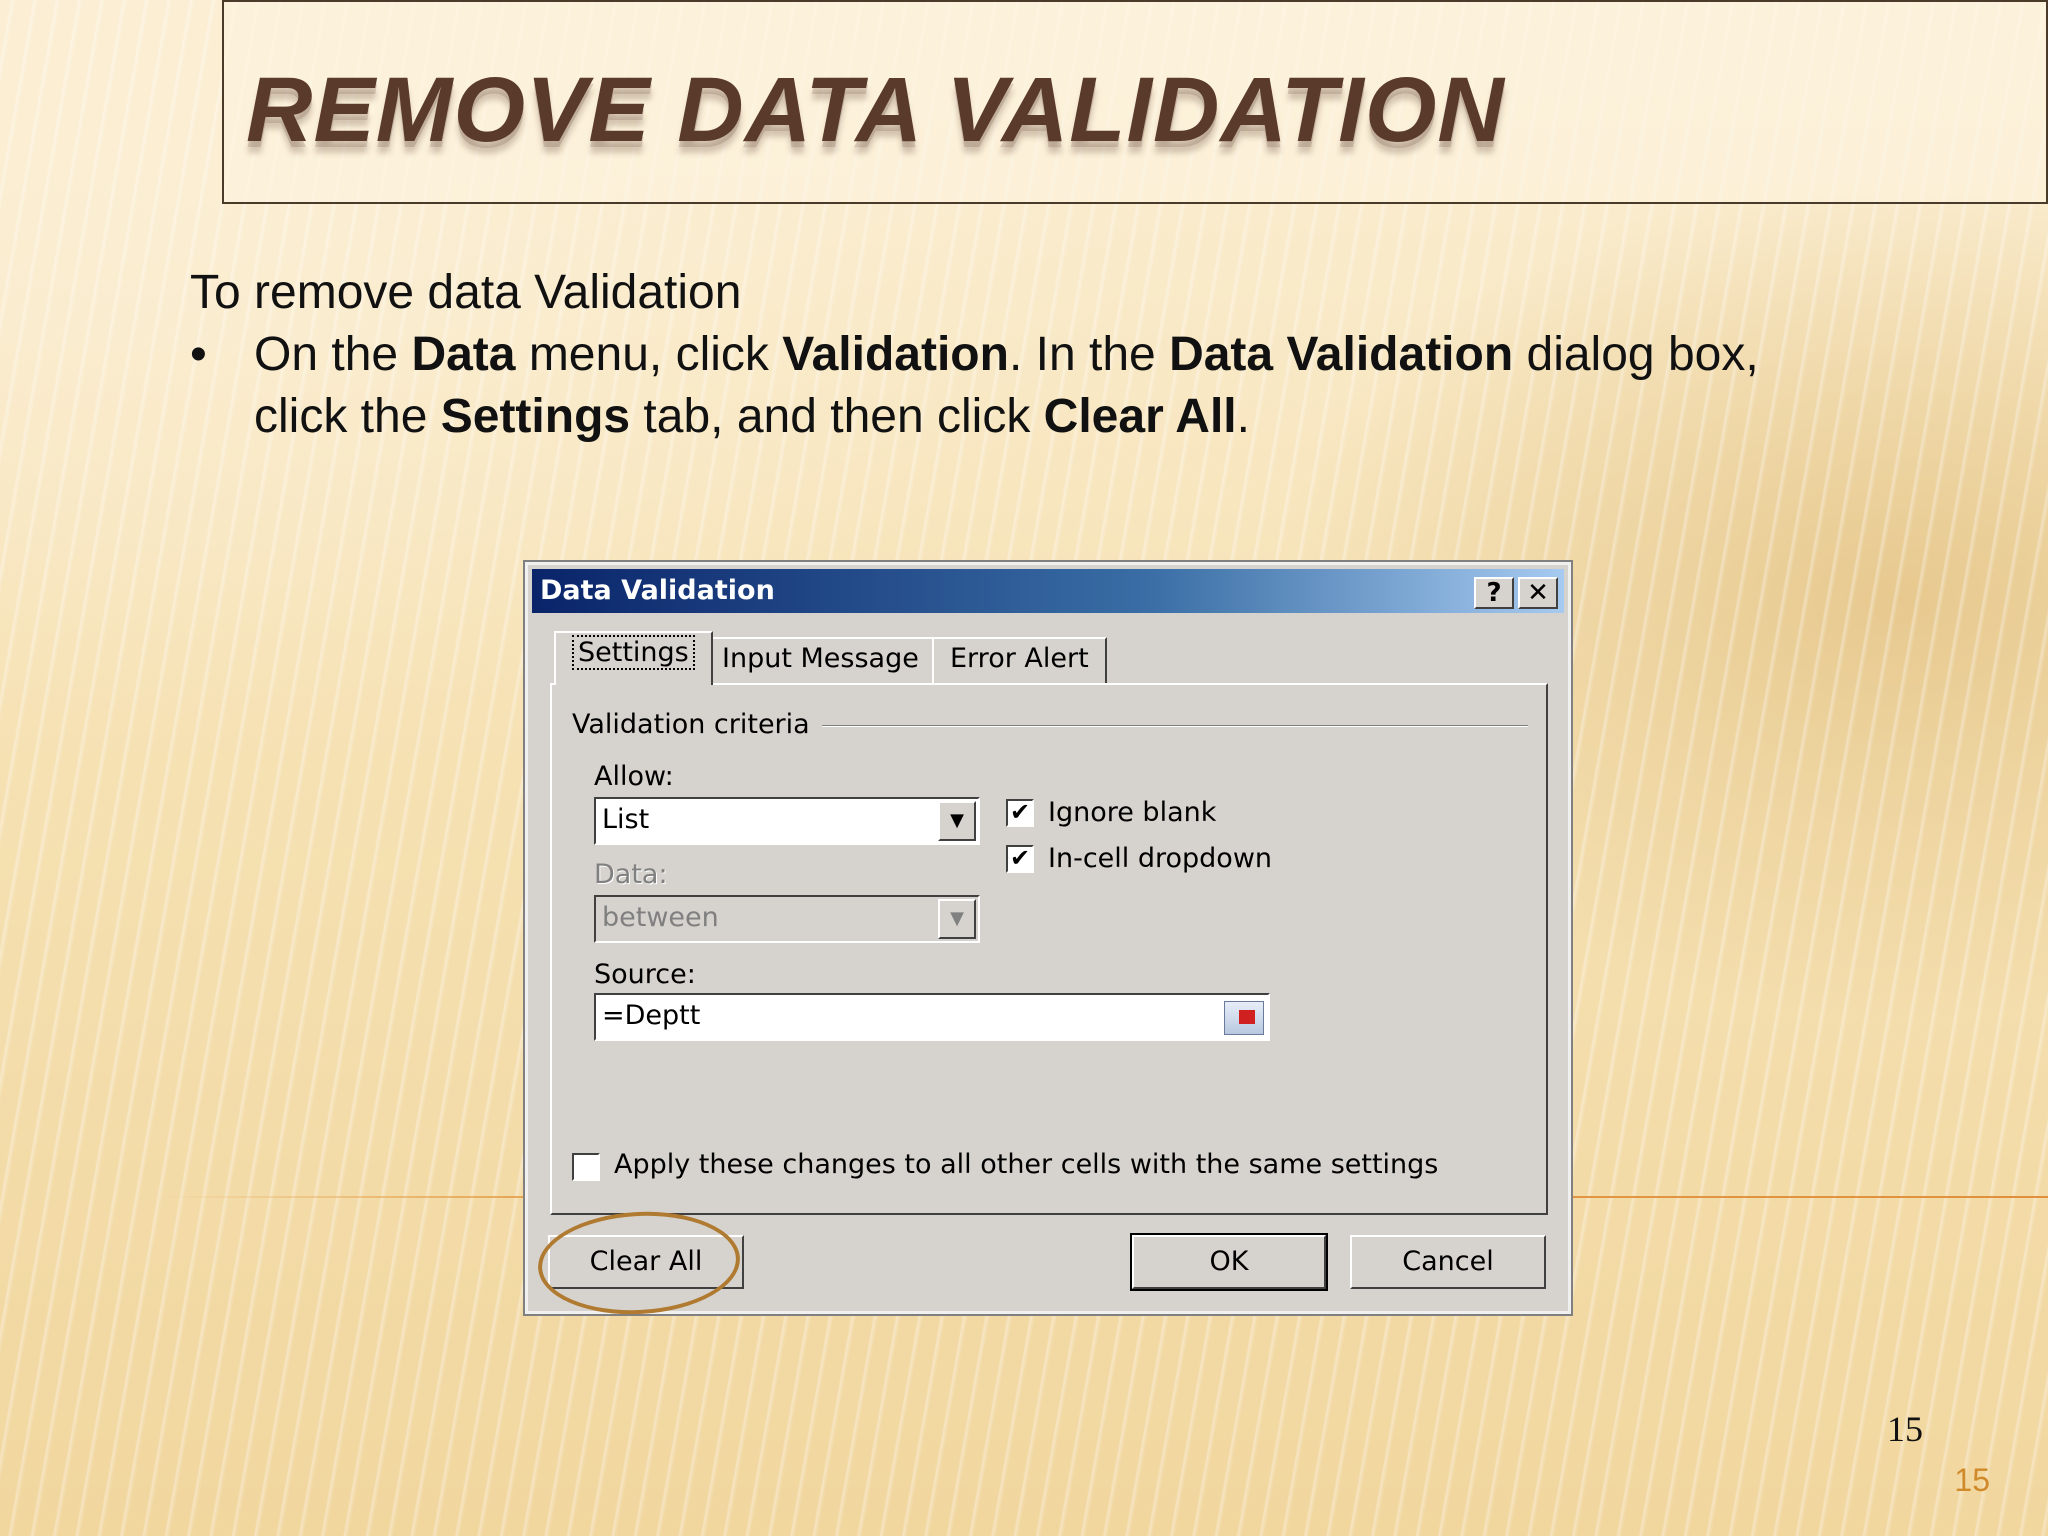 This screenshot has width=2048, height=1536. What do you see at coordinates (1244, 1018) in the screenshot?
I see `range-select-icon` at bounding box center [1244, 1018].